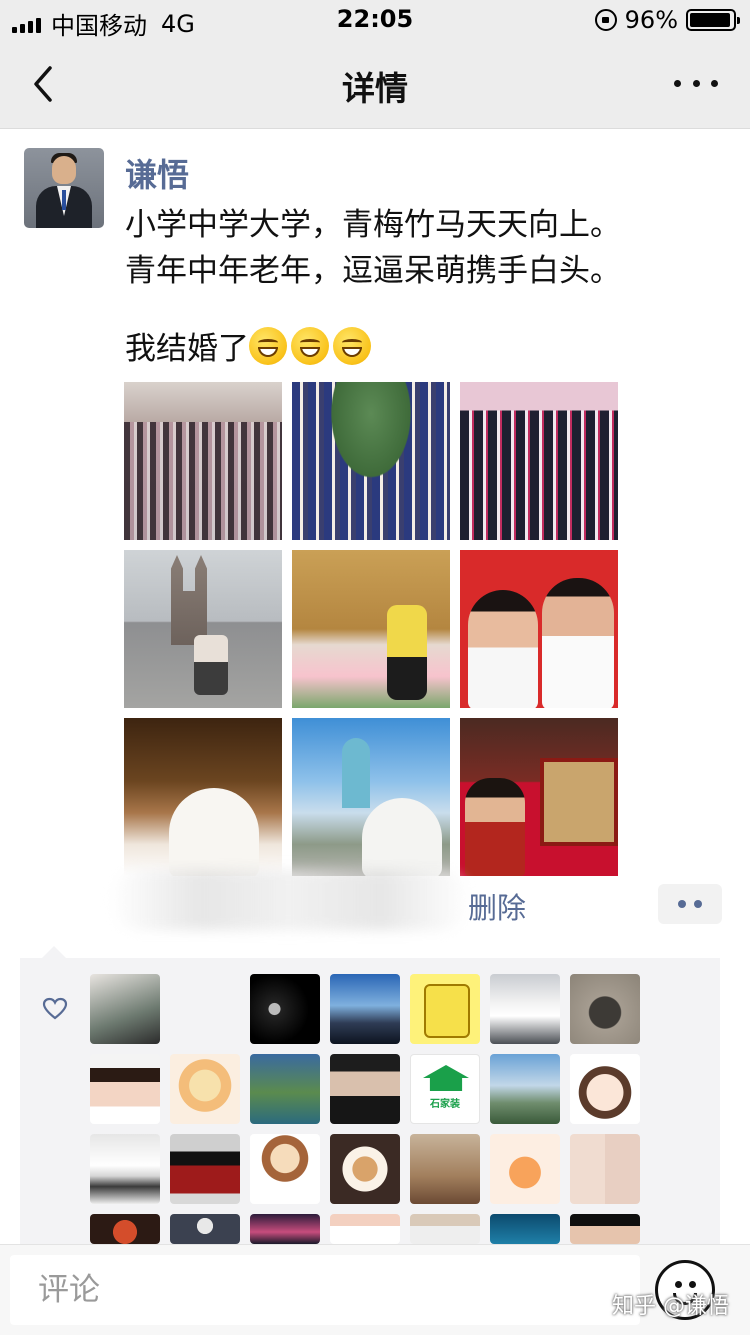  I want to click on delete-link: 删除, so click(497, 906).